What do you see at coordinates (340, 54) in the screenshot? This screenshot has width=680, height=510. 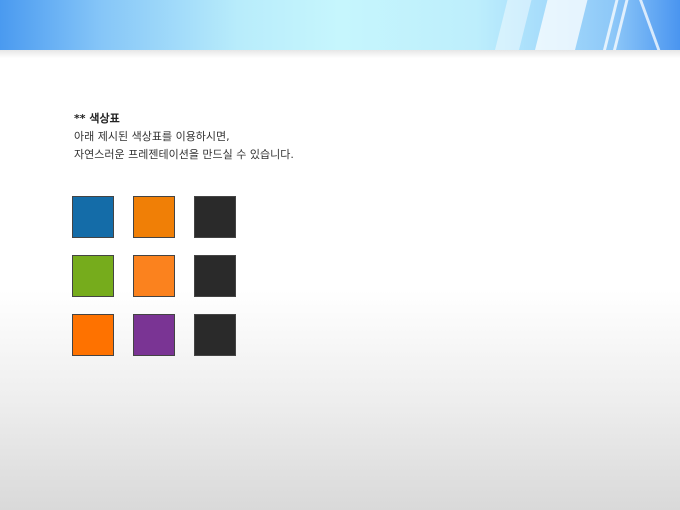 I see `banner-shadow` at bounding box center [340, 54].